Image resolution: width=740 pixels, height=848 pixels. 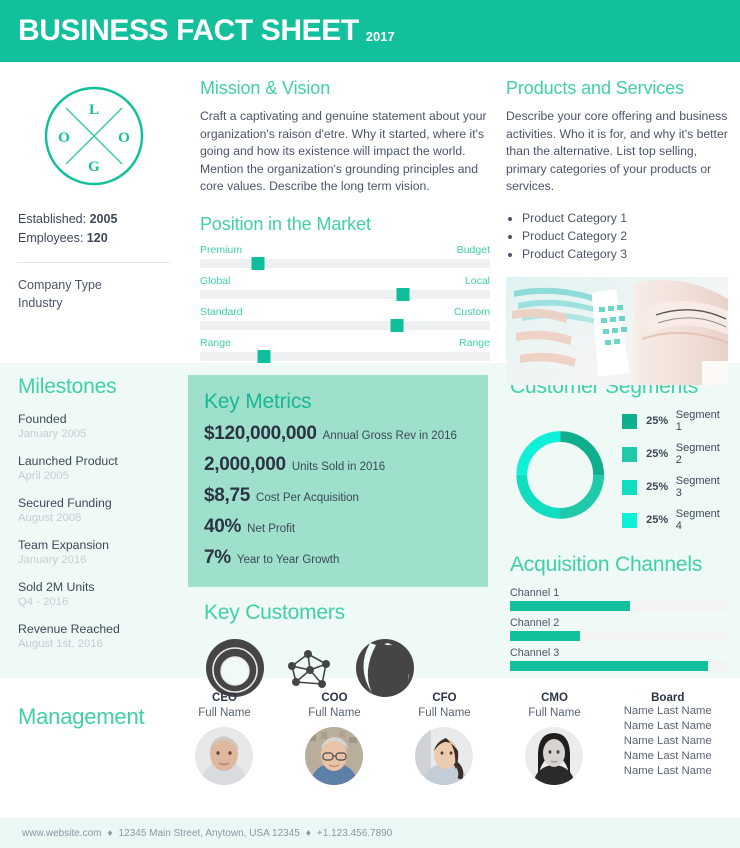 I want to click on list-item: Product Category 2, so click(x=625, y=236).